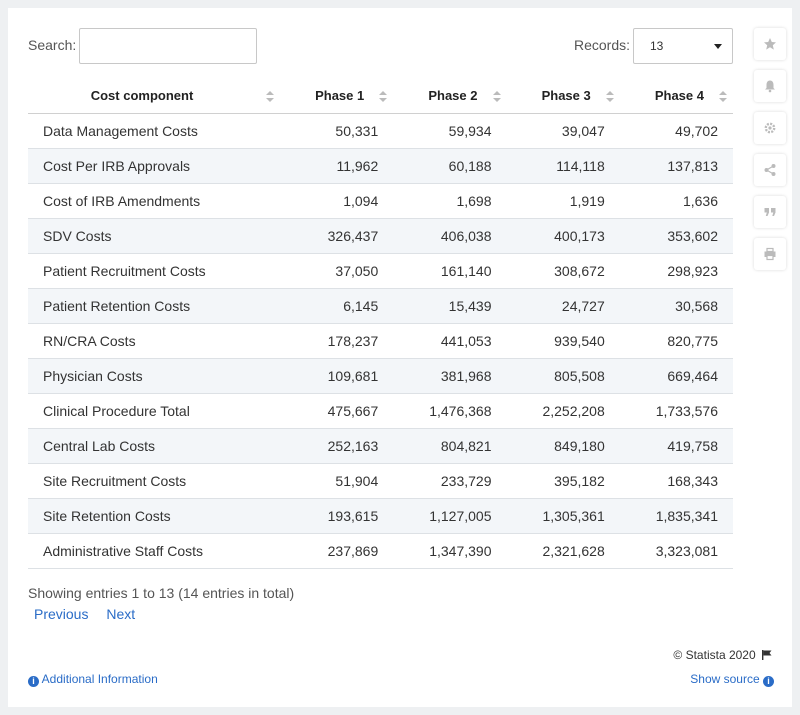 The image size is (800, 715). Describe the element at coordinates (676, 341) in the screenshot. I see `cell-phase-4: 820,775` at that location.